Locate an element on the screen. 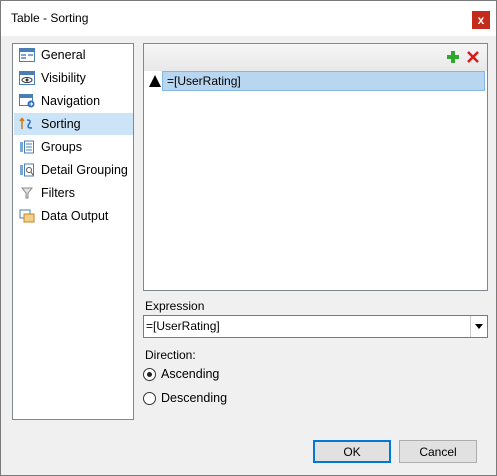 The image size is (497, 476). nav-item-navigation: Navigation is located at coordinates (73, 101).